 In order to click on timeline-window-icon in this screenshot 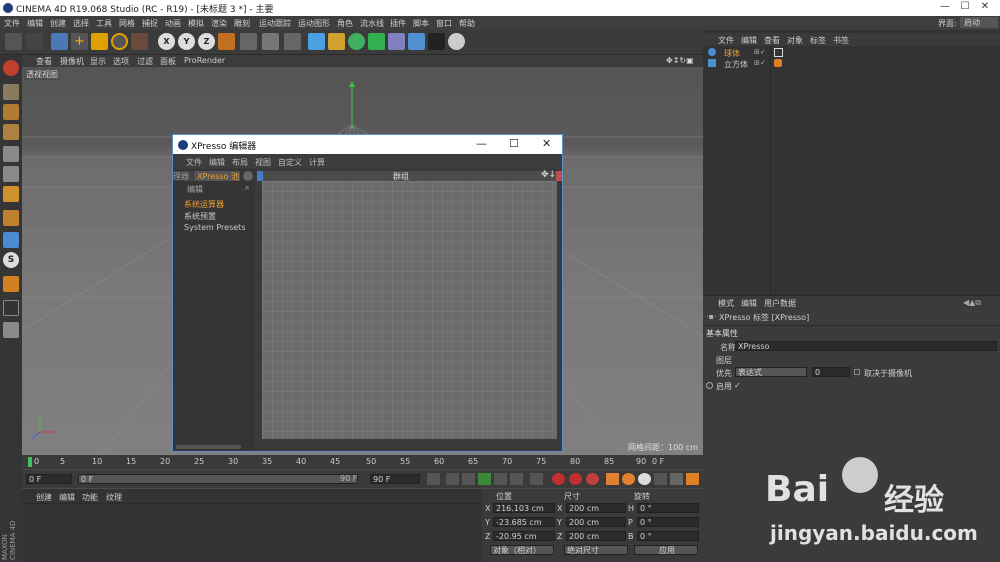, I will do `click(692, 479)`.